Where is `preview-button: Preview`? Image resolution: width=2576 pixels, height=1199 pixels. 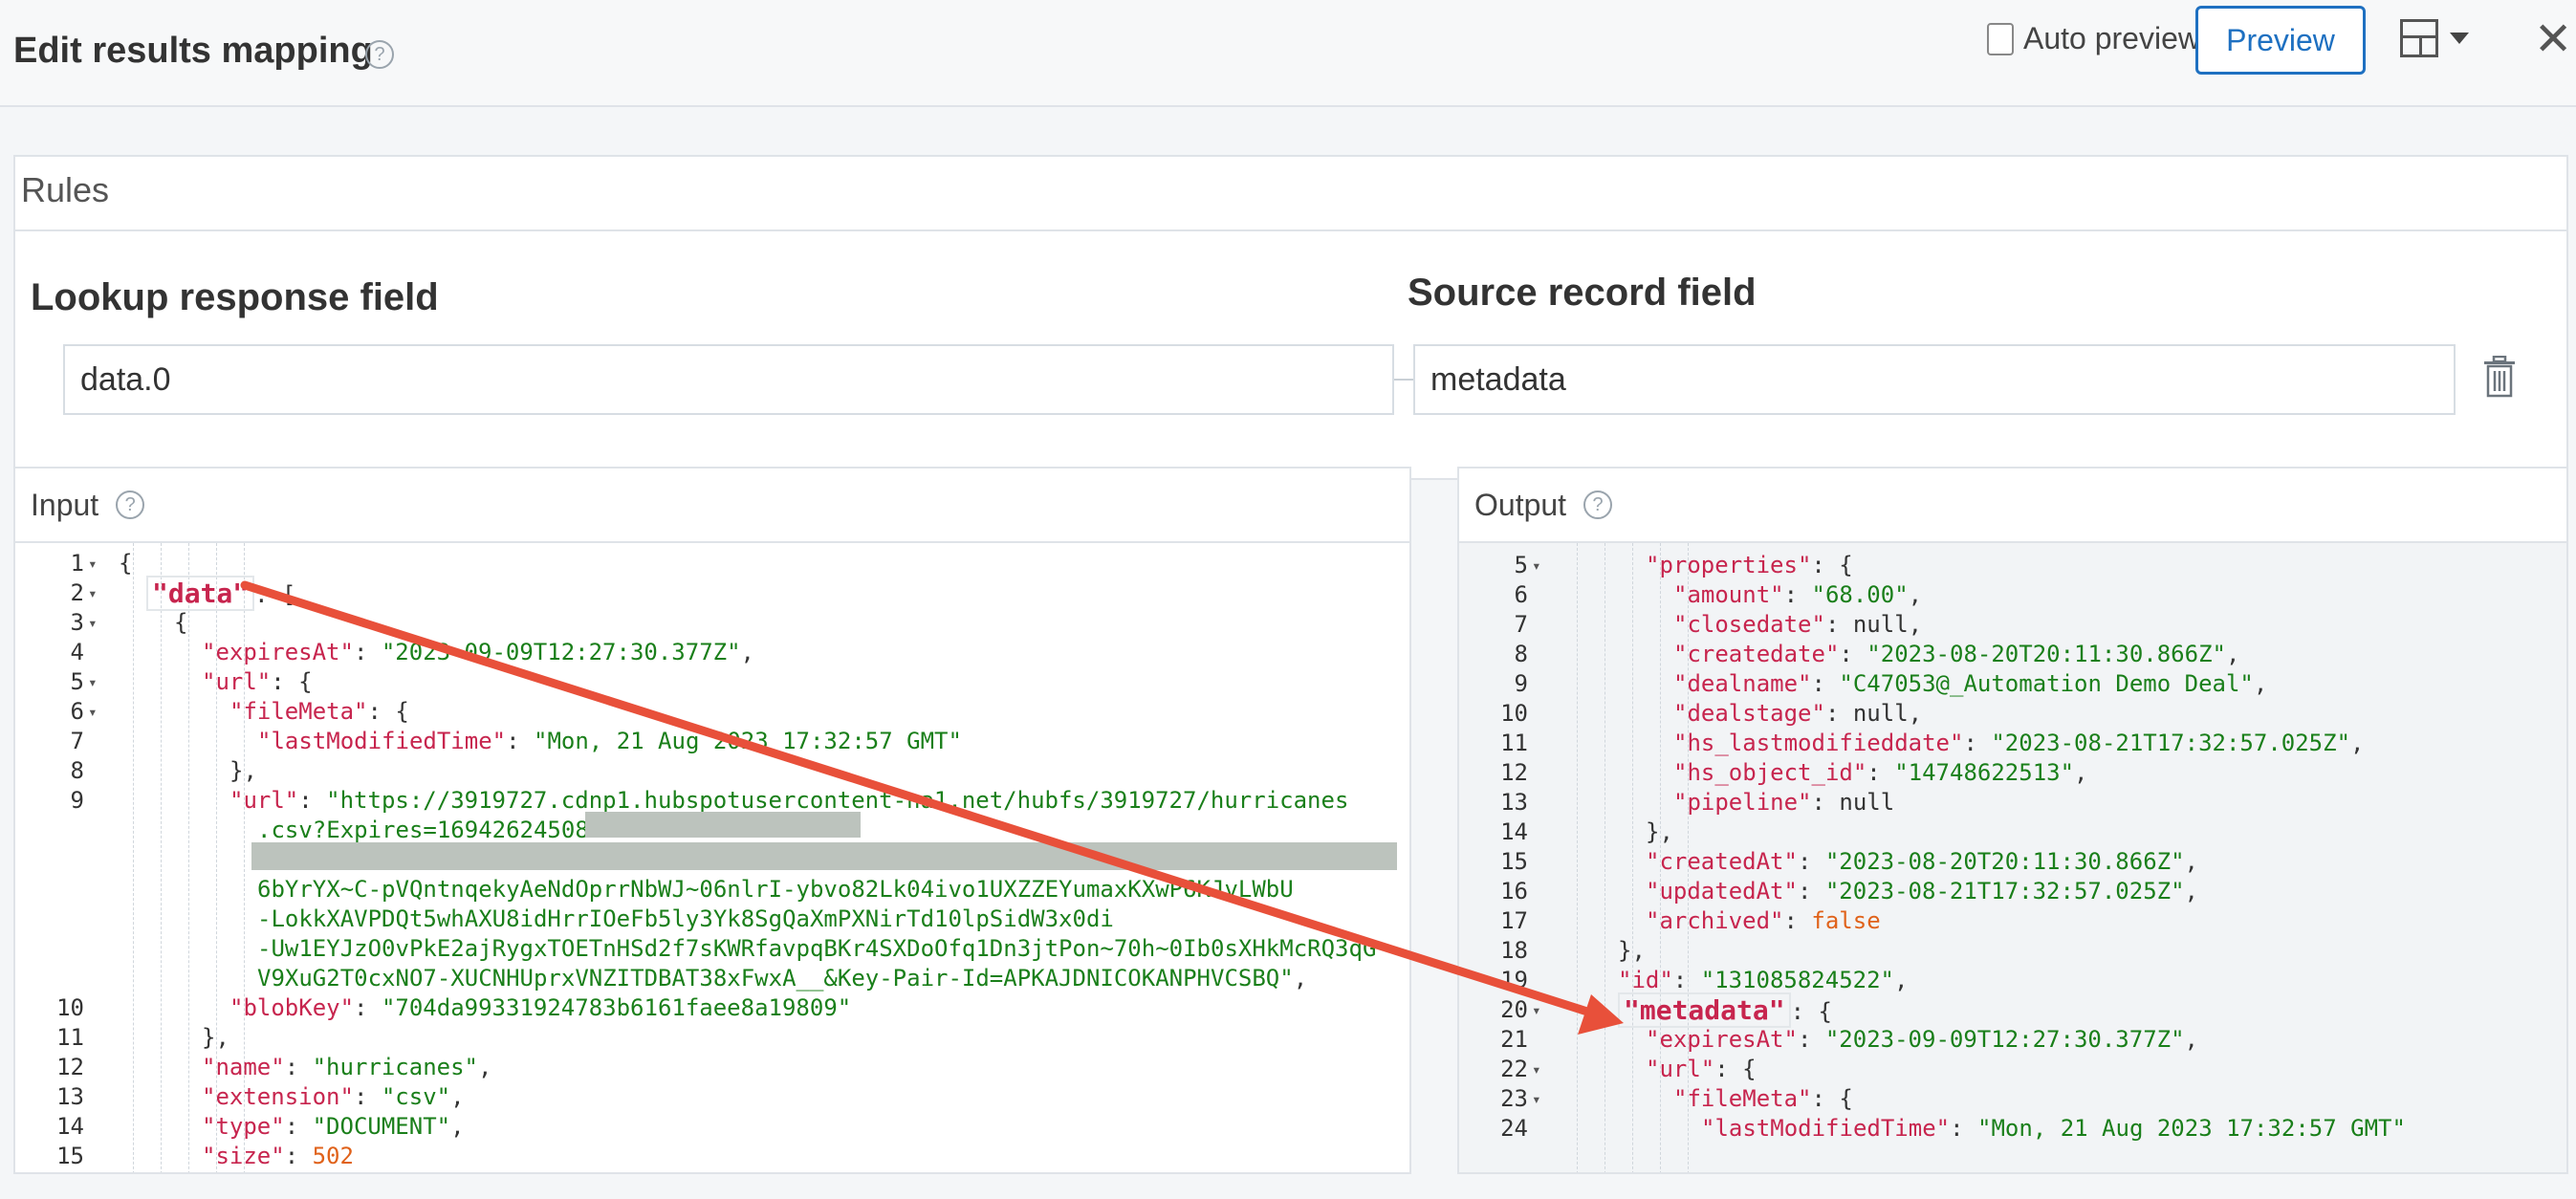
preview-button: Preview is located at coordinates (2280, 40).